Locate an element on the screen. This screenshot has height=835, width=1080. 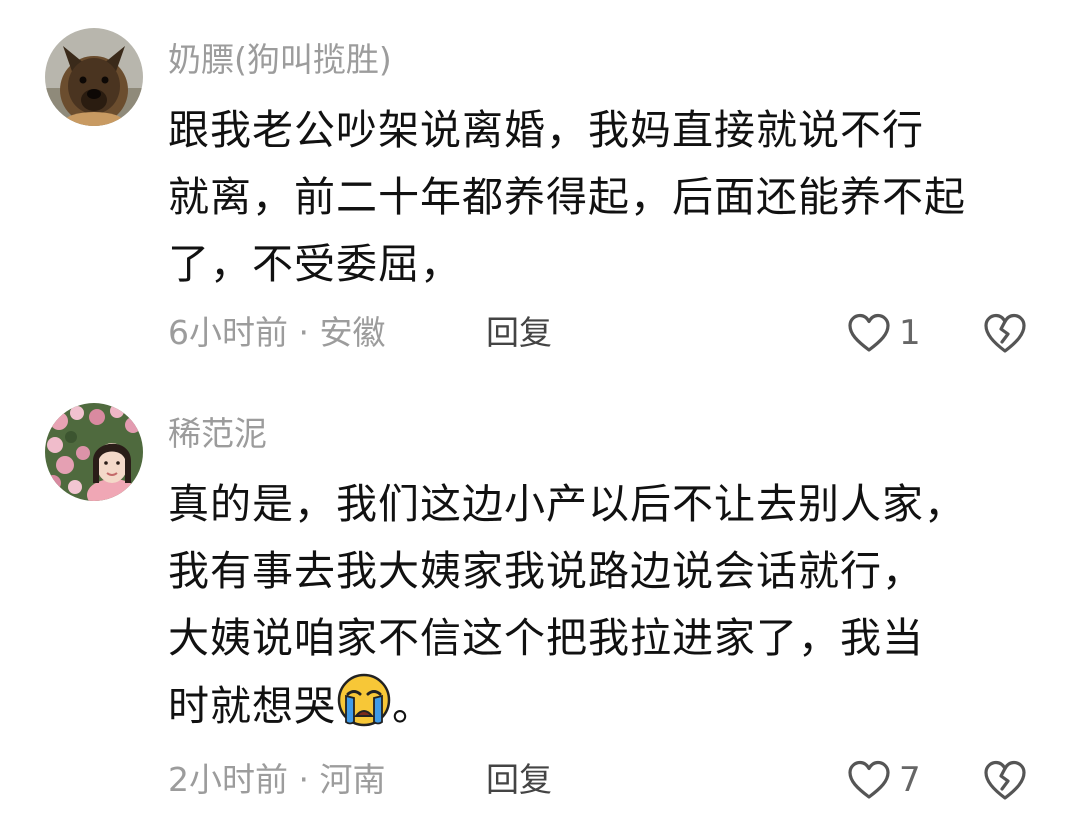
comment-text-fragment: 时就想哭 is located at coordinates (252, 706).